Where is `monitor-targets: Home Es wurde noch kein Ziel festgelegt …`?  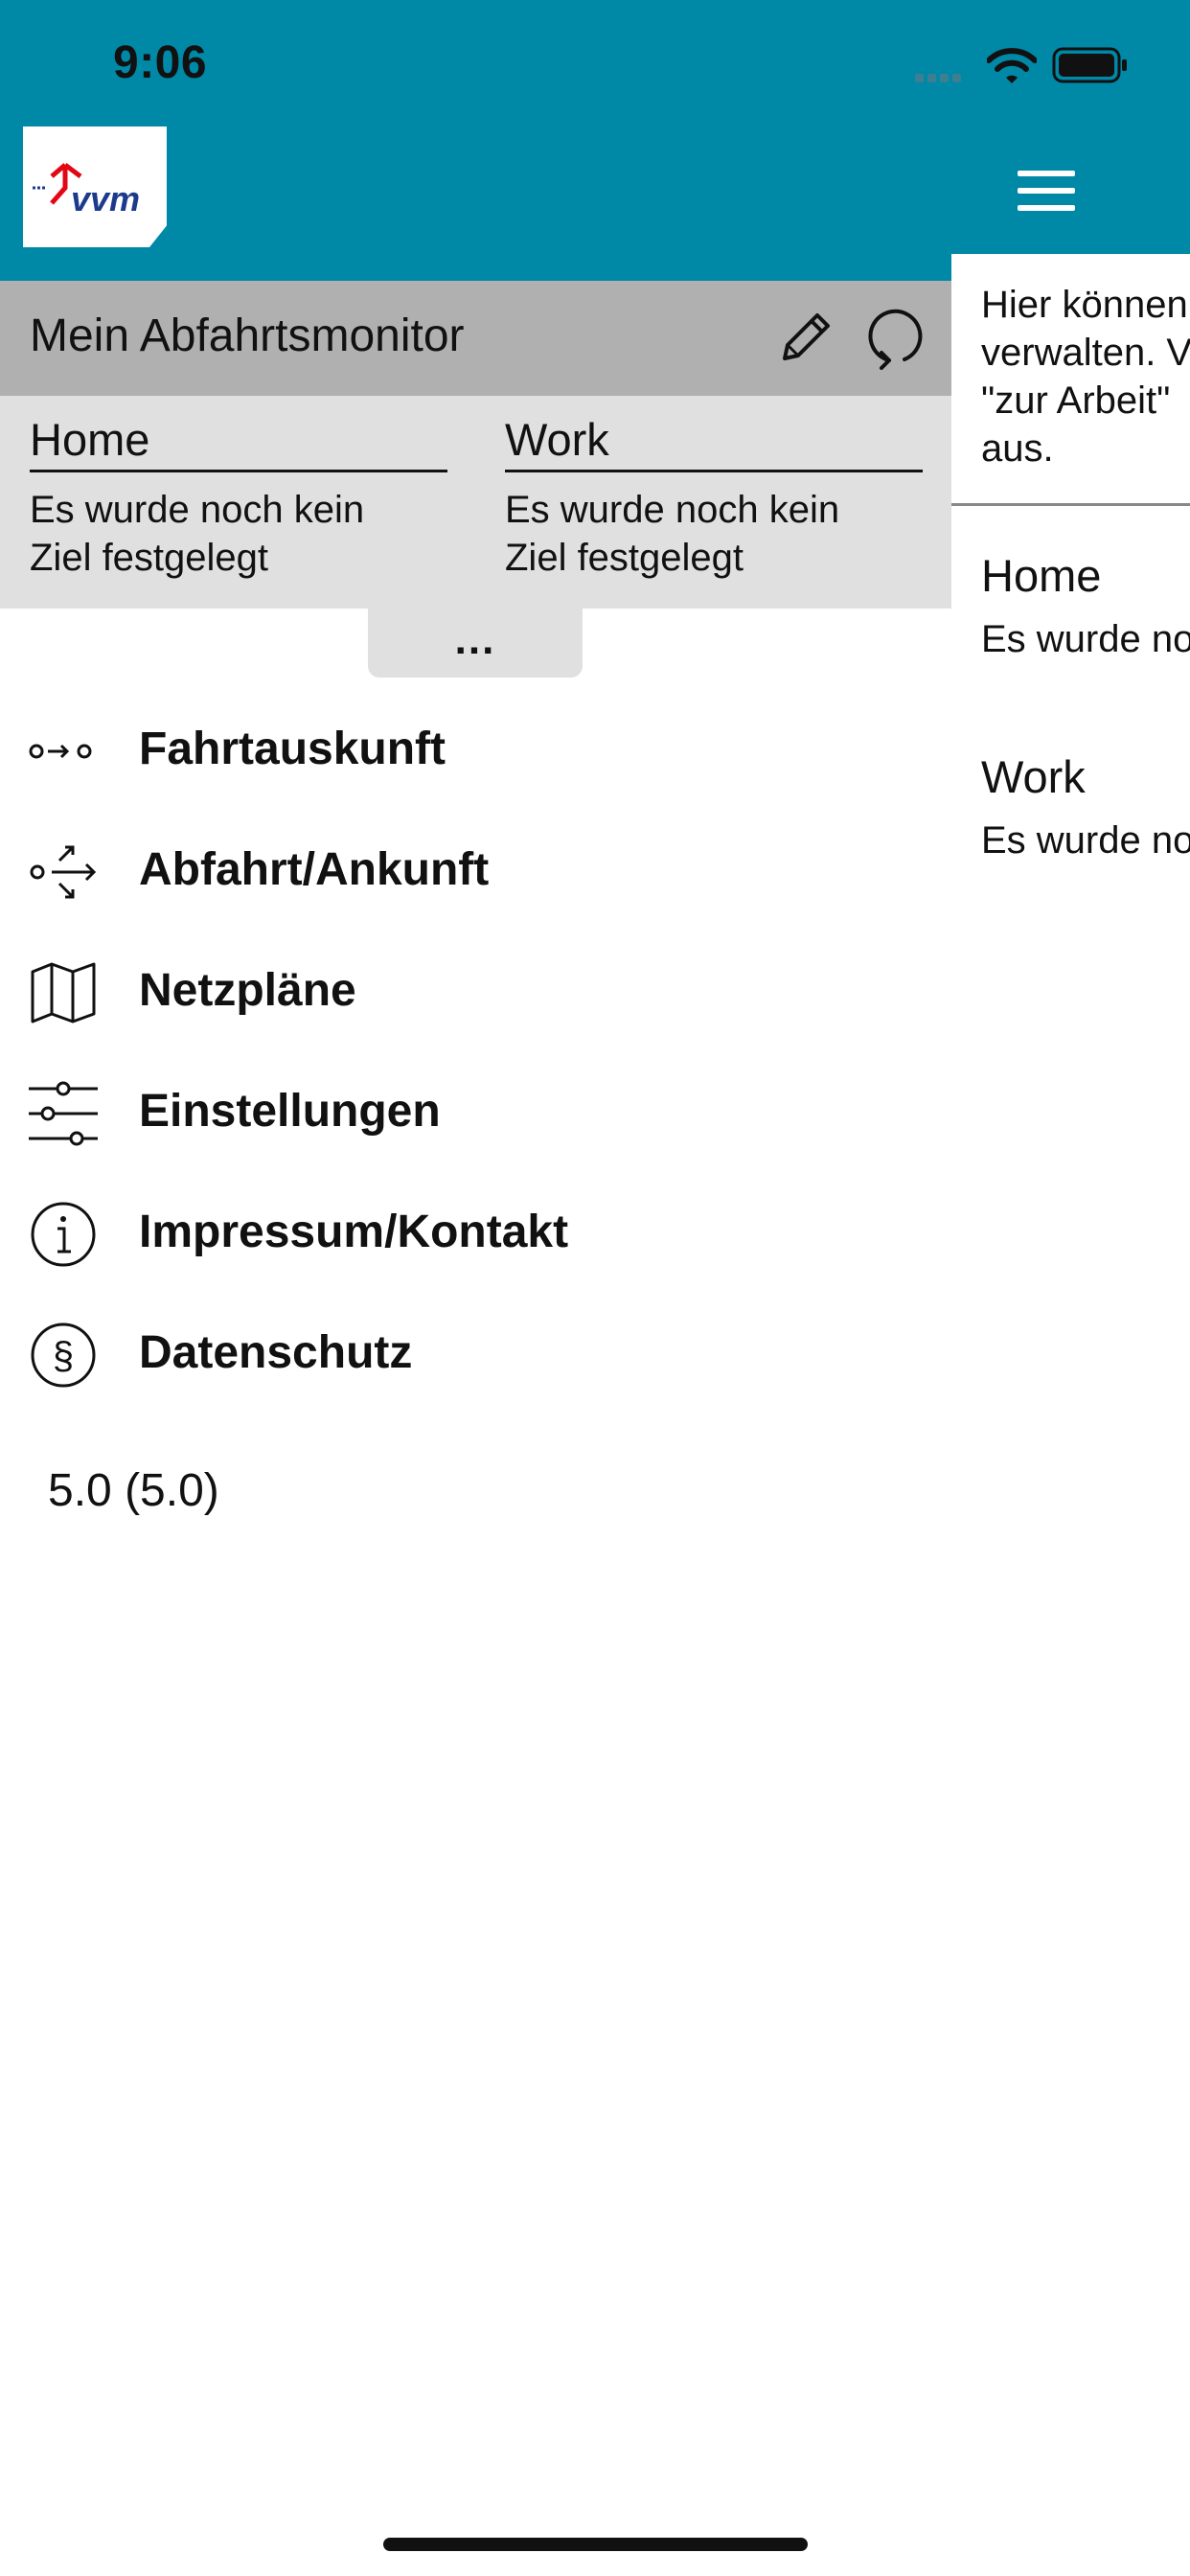 monitor-targets: Home Es wurde noch kein Ziel festgelegt … is located at coordinates (476, 502).